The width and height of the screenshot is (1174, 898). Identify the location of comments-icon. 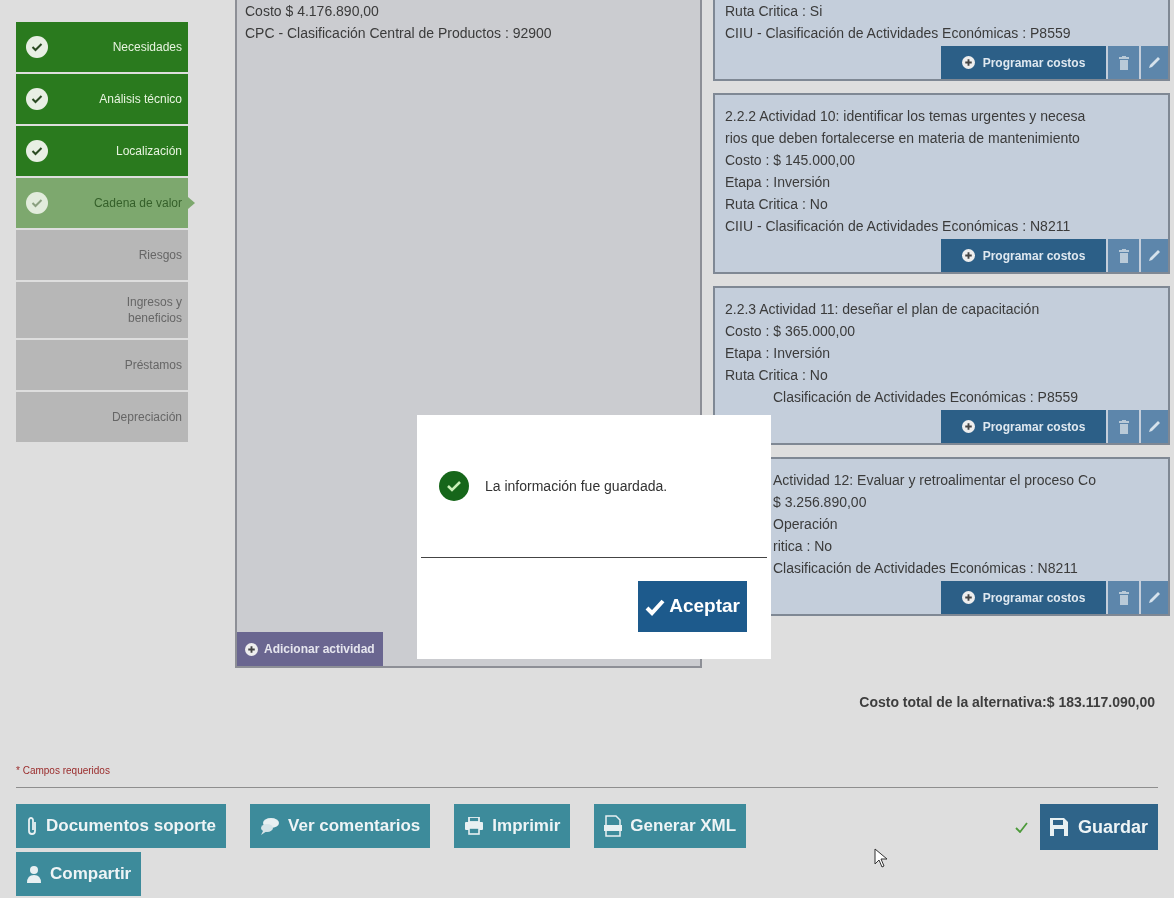
(270, 826).